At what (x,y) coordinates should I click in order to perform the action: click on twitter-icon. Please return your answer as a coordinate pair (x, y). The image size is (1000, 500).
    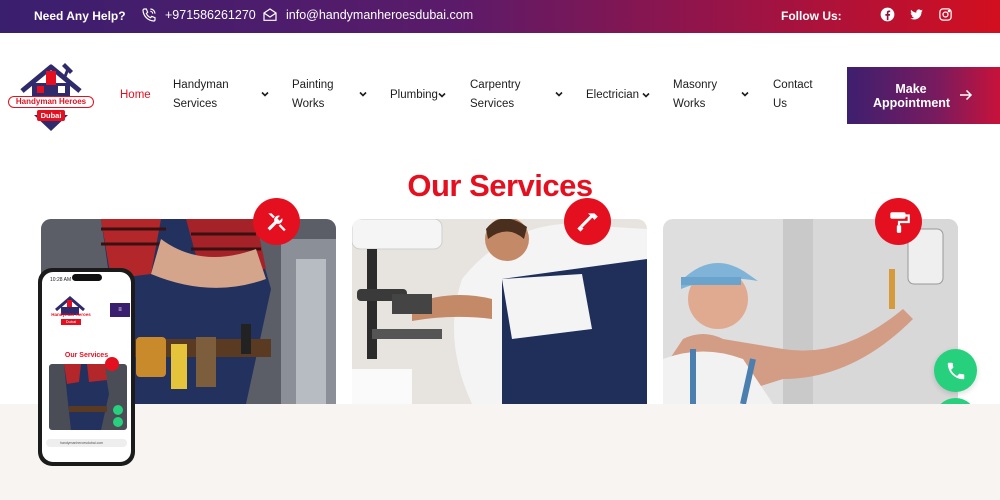
    Looking at the image, I should click on (916, 14).